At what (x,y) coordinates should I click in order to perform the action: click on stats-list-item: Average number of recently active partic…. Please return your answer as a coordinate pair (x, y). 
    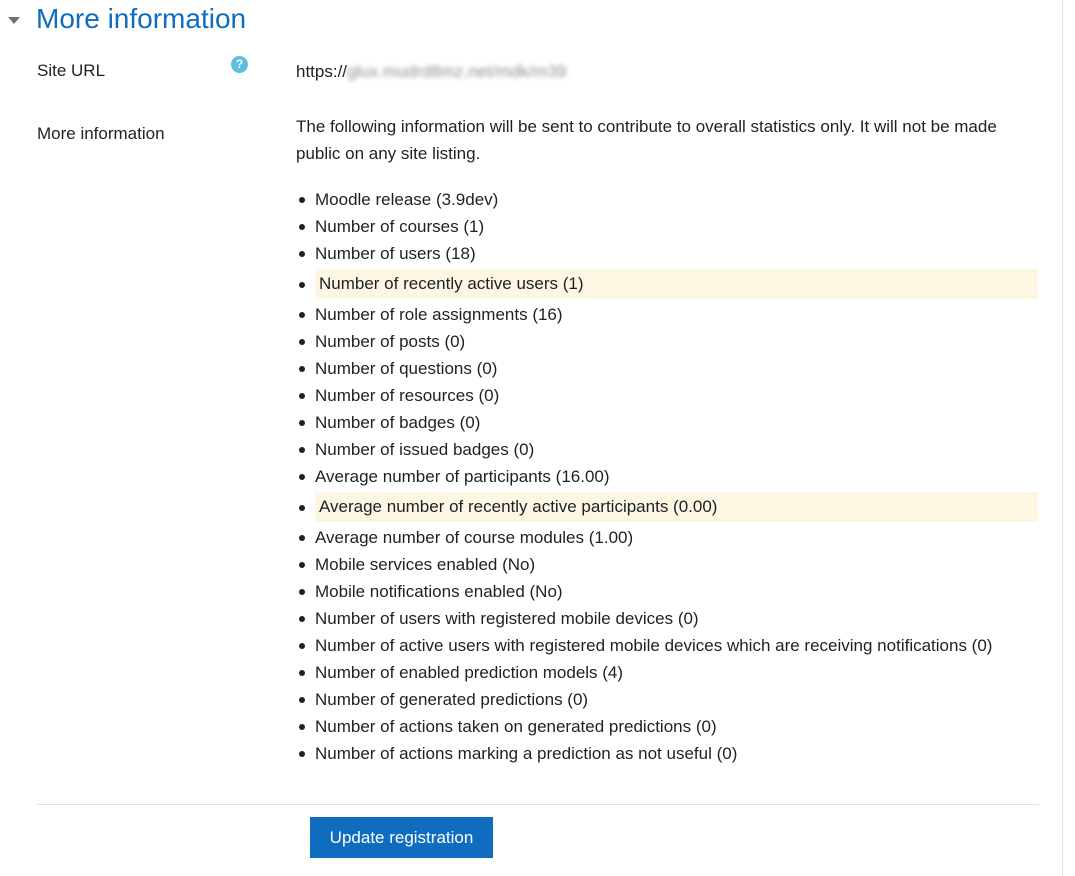
    Looking at the image, I should click on (667, 507).